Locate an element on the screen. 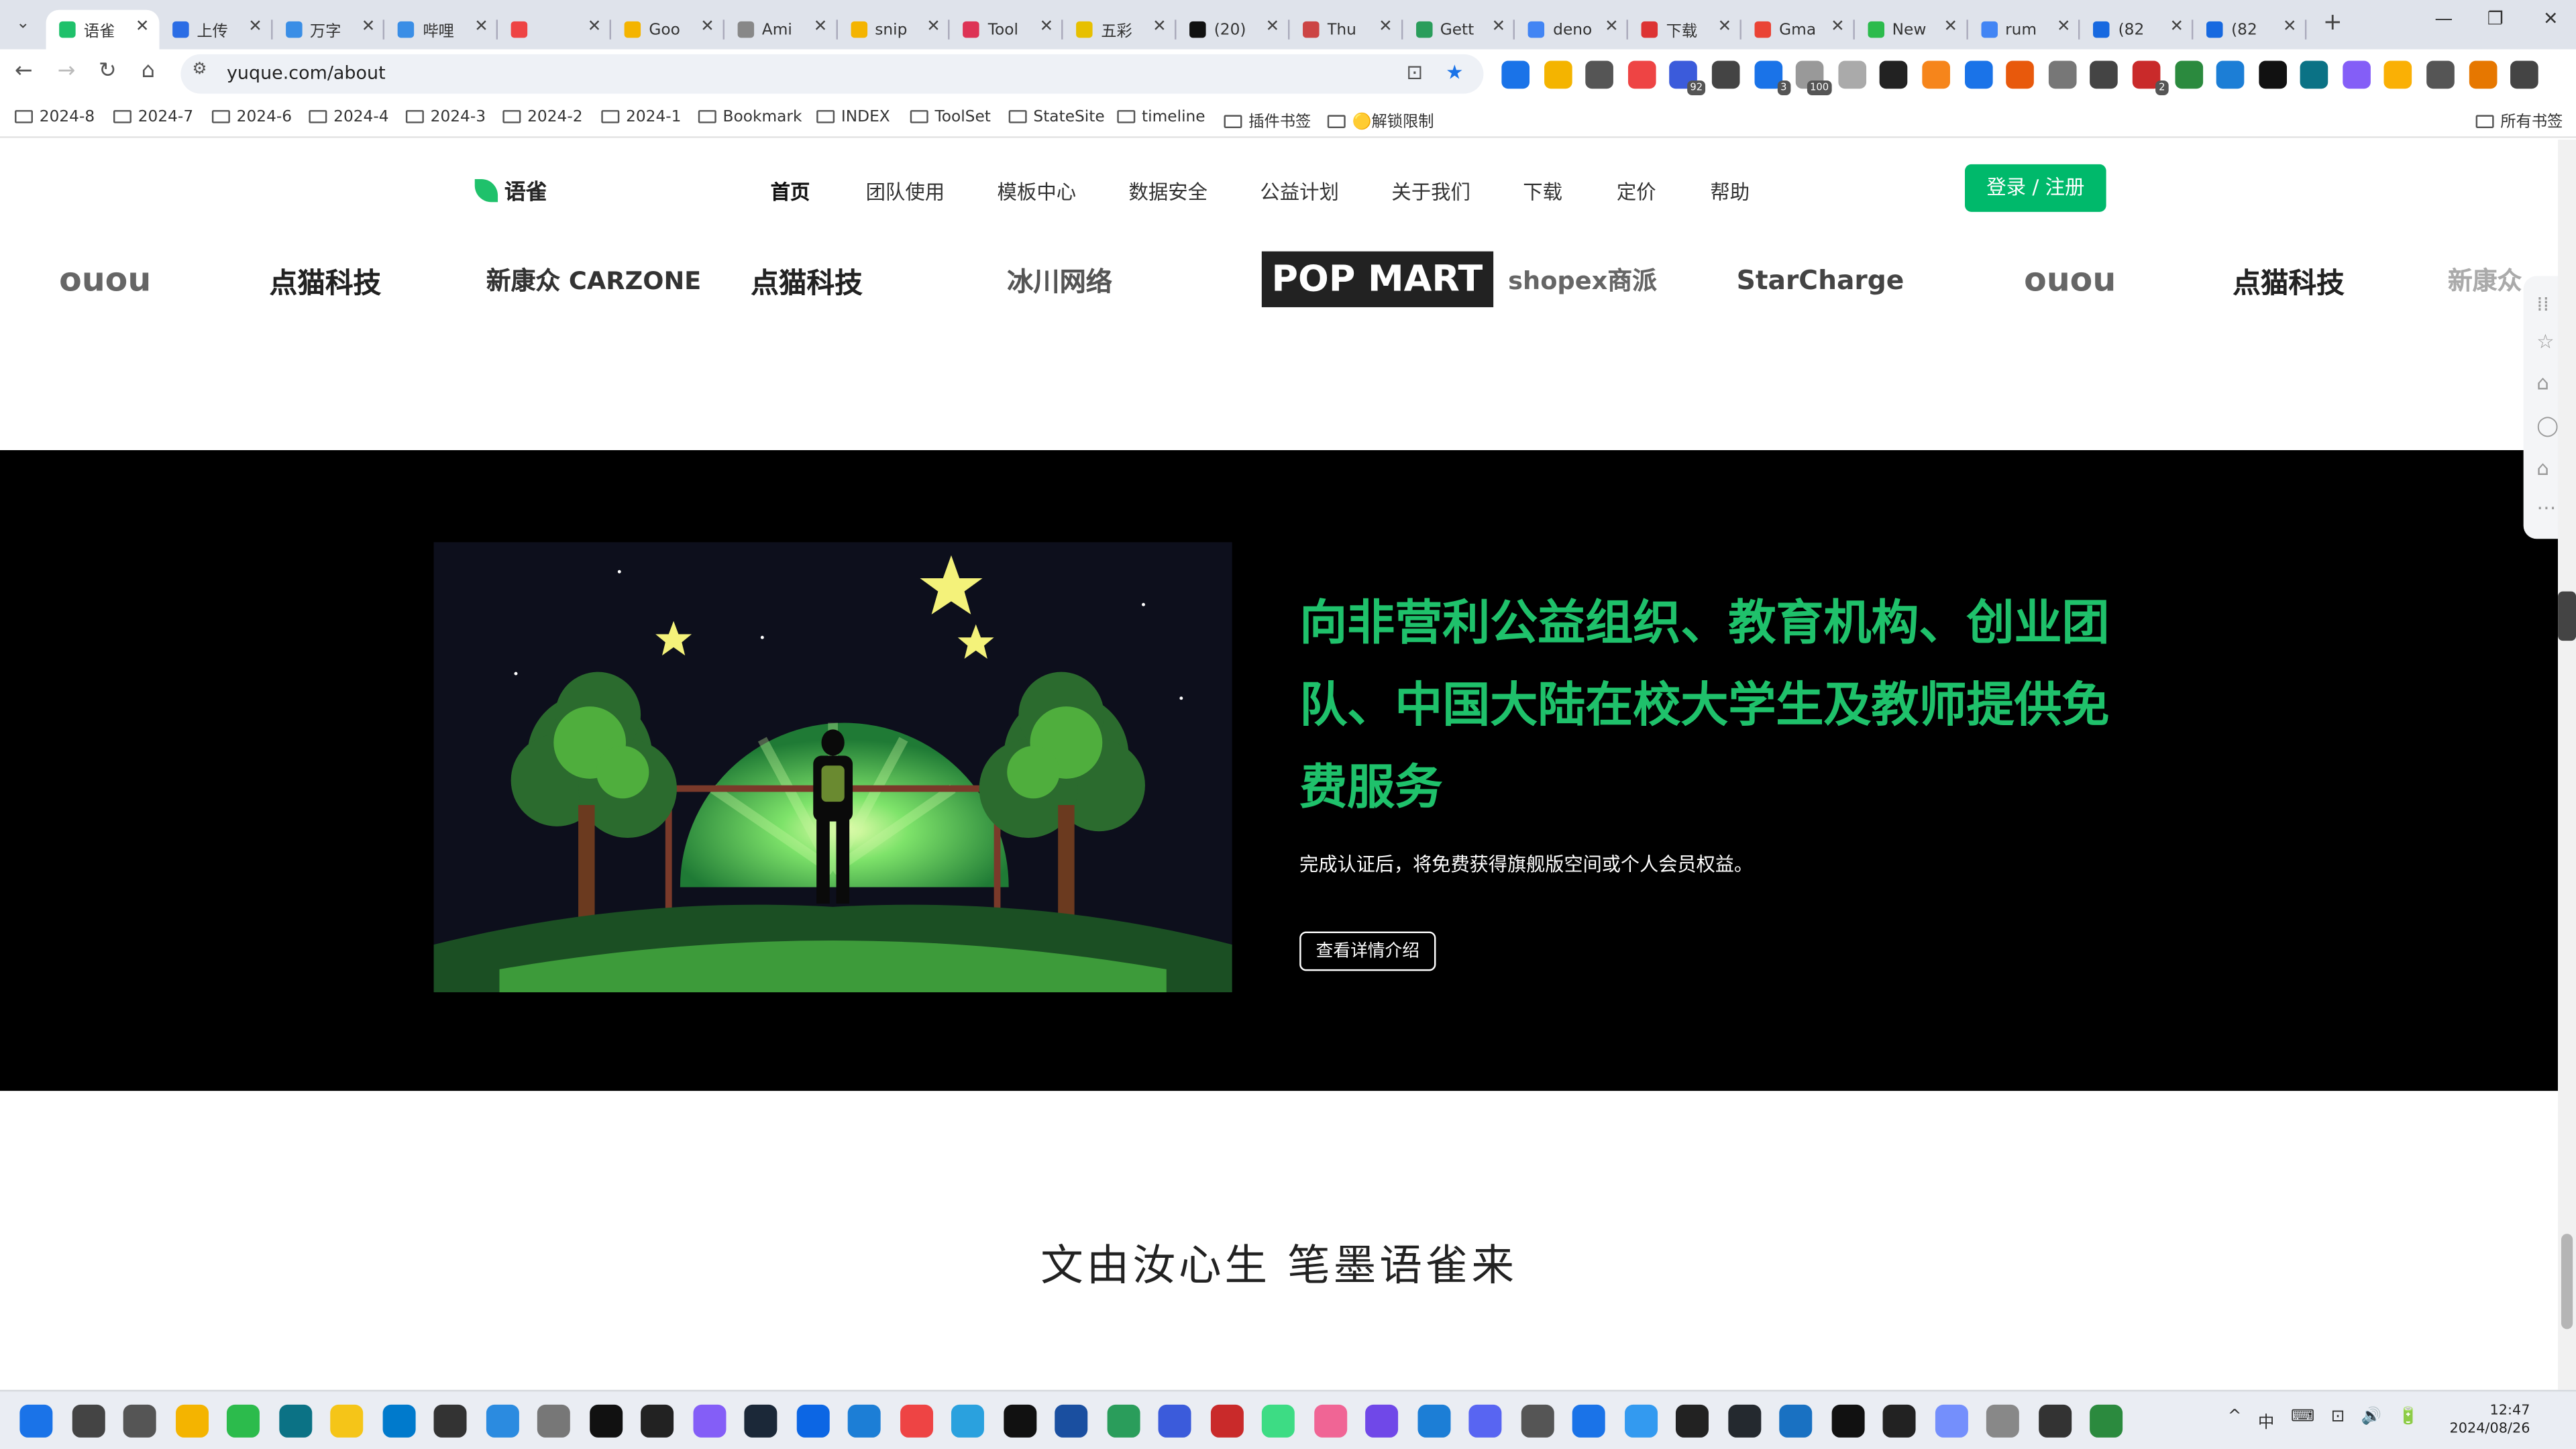 This screenshot has height=1449, width=2576. site-menu-item: 下载 is located at coordinates (1542, 191).